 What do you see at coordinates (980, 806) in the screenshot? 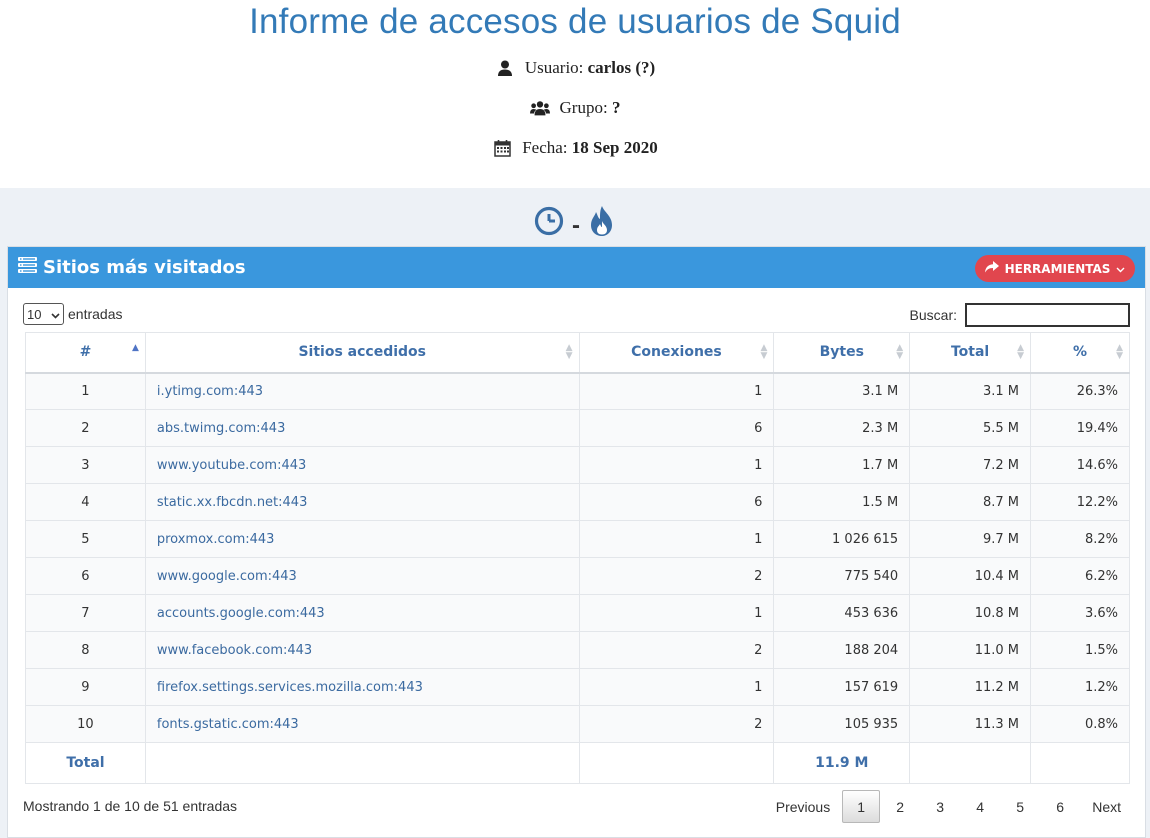
I see `pagination-page: 4` at bounding box center [980, 806].